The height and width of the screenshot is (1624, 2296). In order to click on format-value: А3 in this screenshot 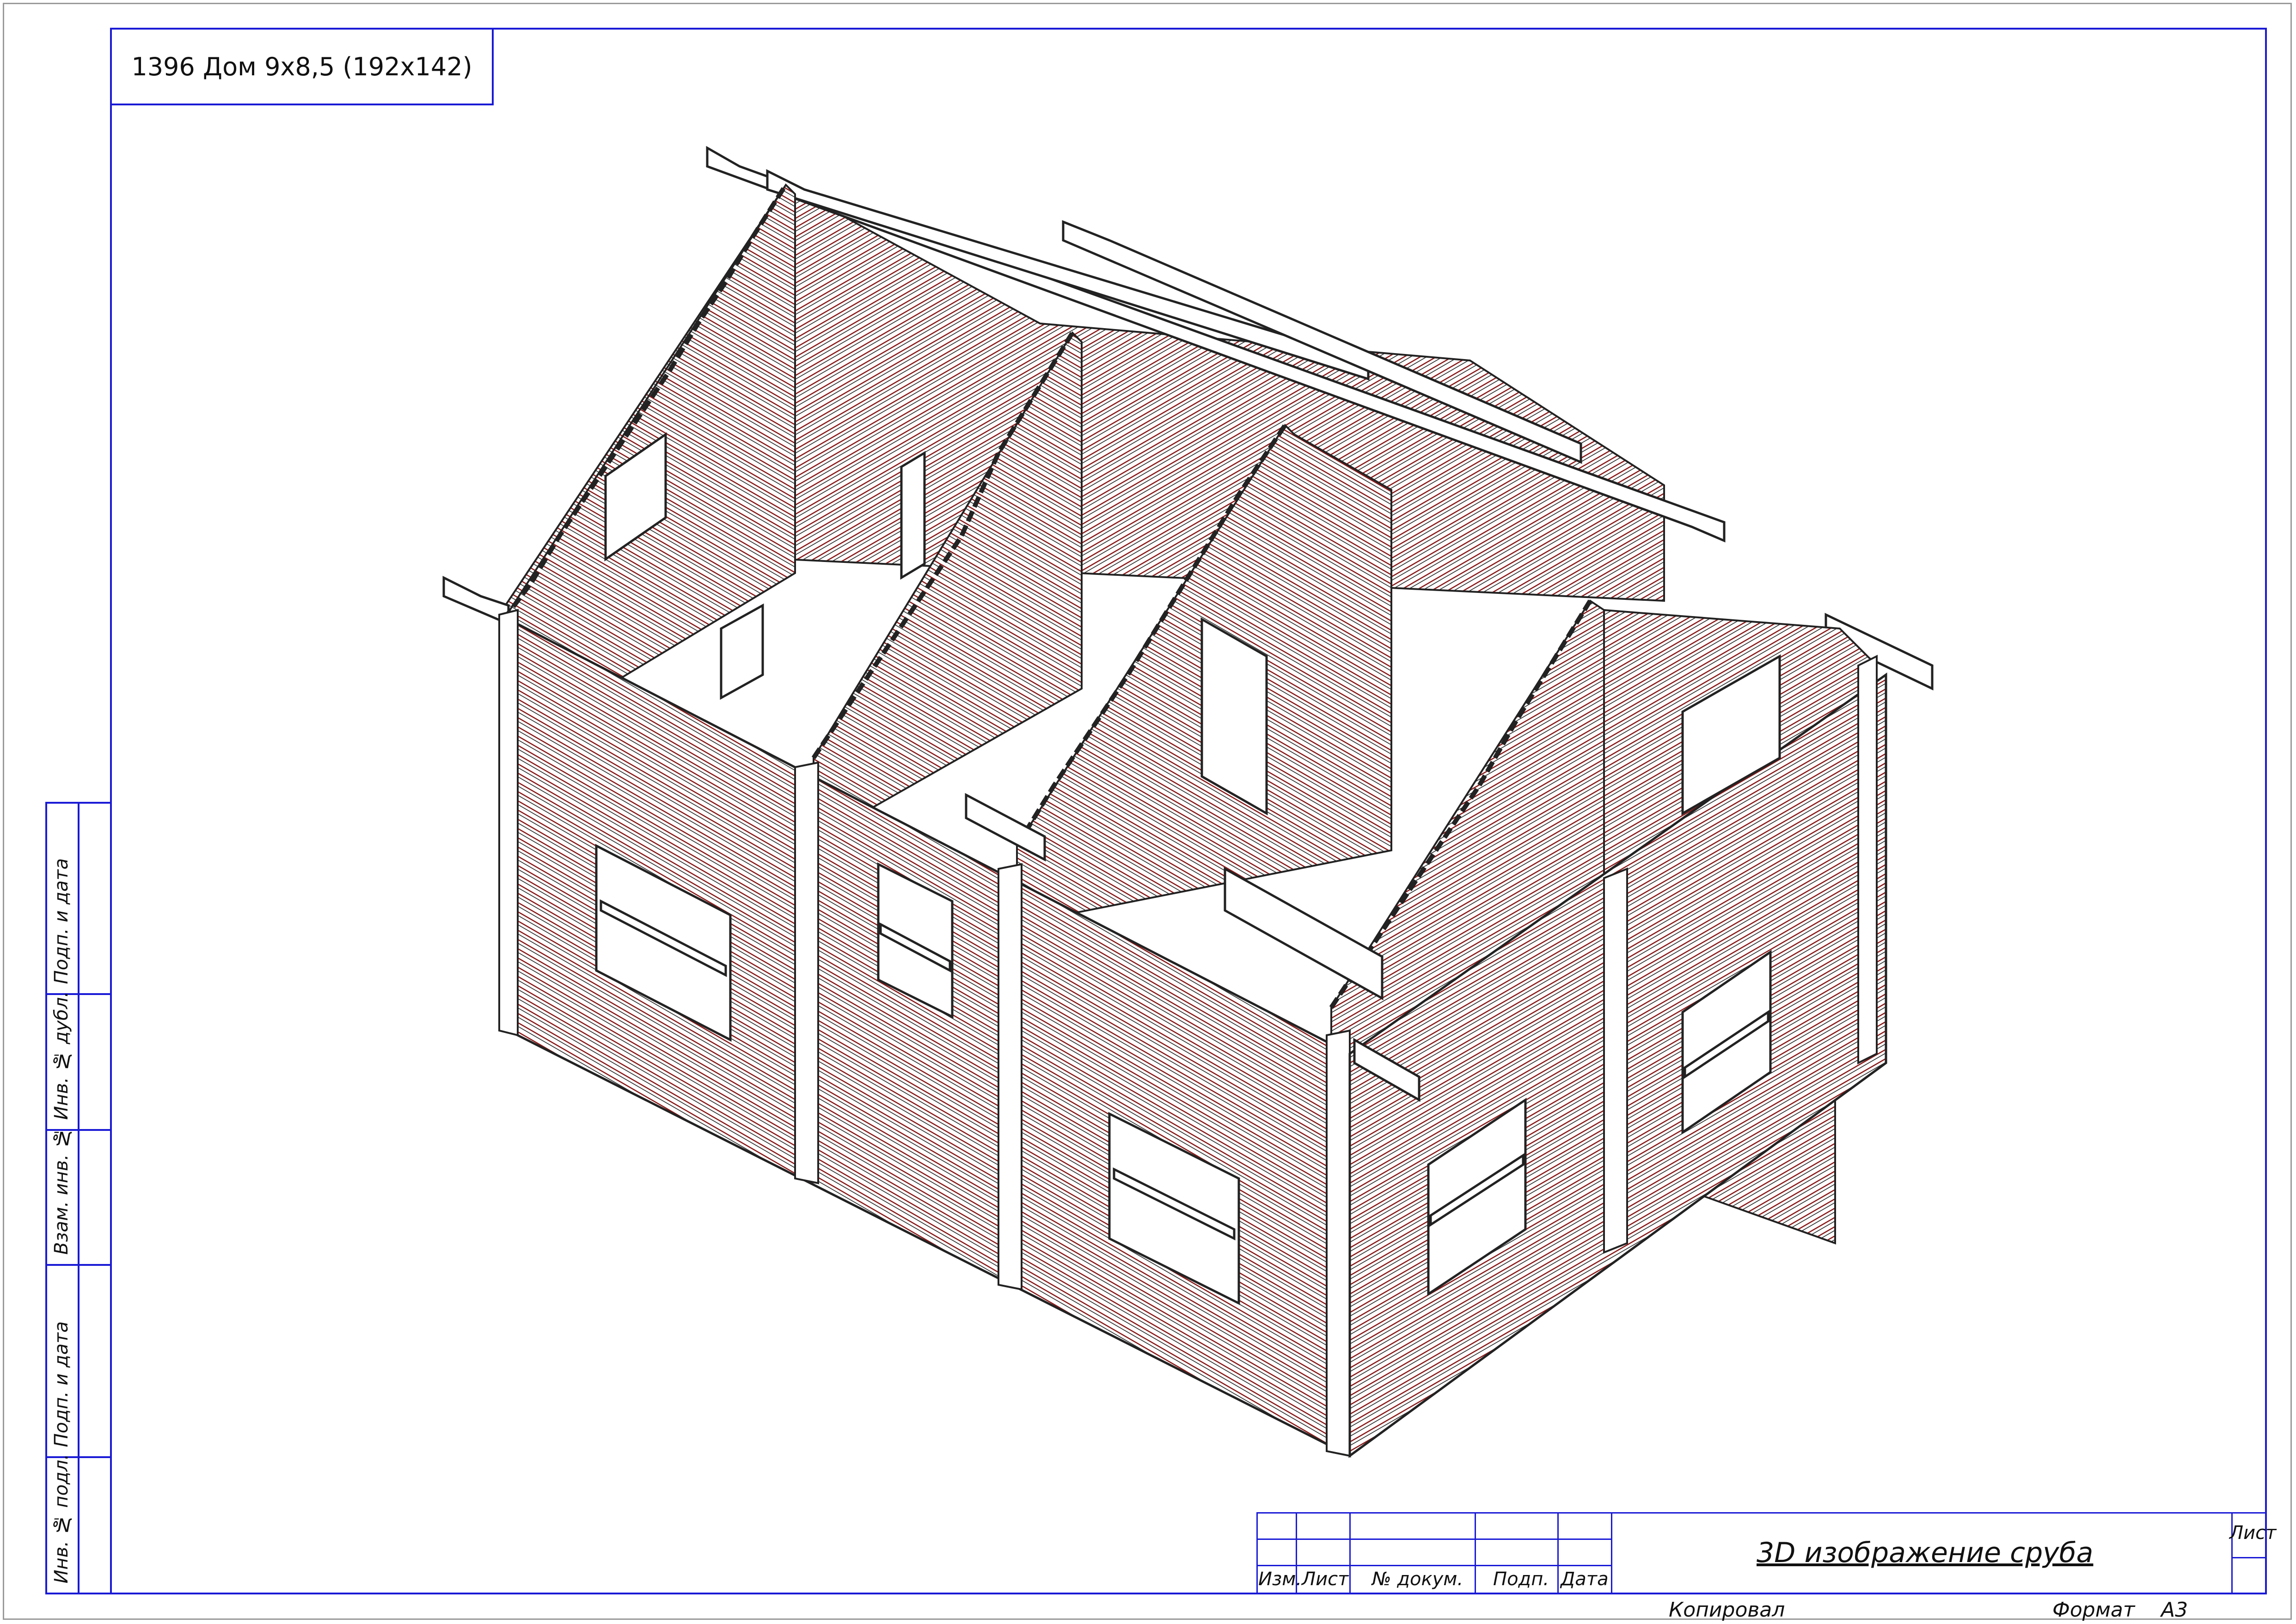, I will do `click(2174, 1610)`.